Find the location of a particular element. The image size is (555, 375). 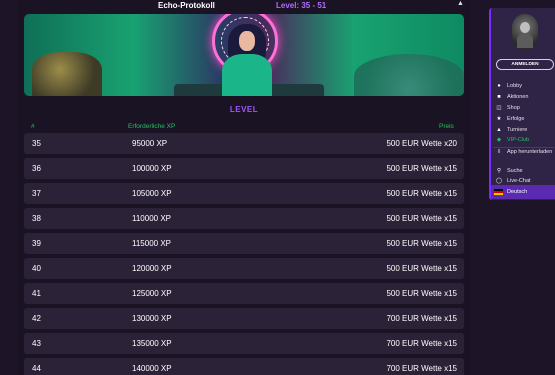

sidebar-item-label: Erfolge is located at coordinates (516, 118).